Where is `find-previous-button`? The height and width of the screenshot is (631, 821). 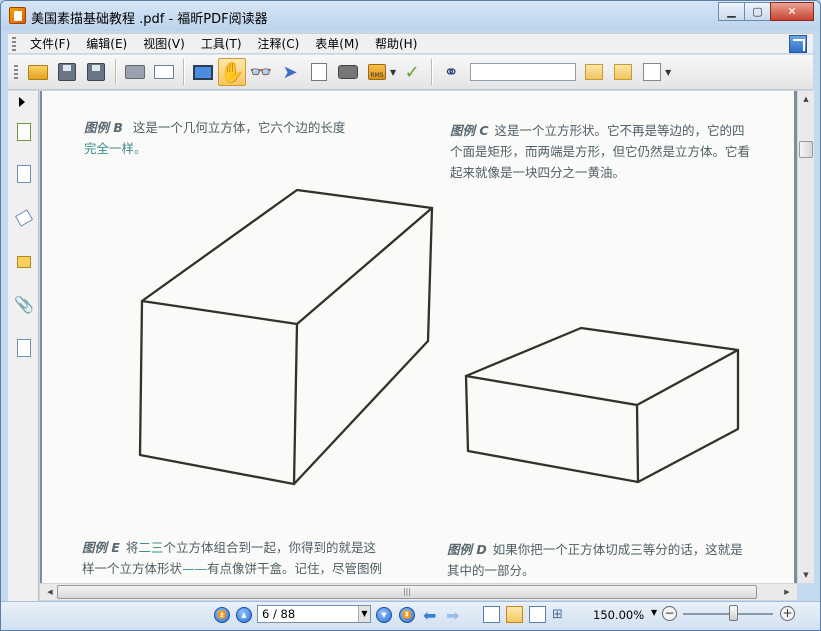
find-previous-button is located at coordinates (594, 72).